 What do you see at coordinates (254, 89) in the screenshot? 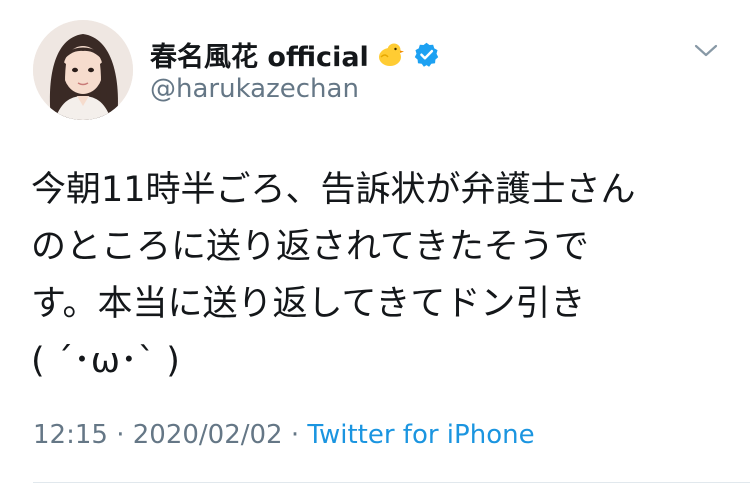
I see `user-handle: @harukazechan` at bounding box center [254, 89].